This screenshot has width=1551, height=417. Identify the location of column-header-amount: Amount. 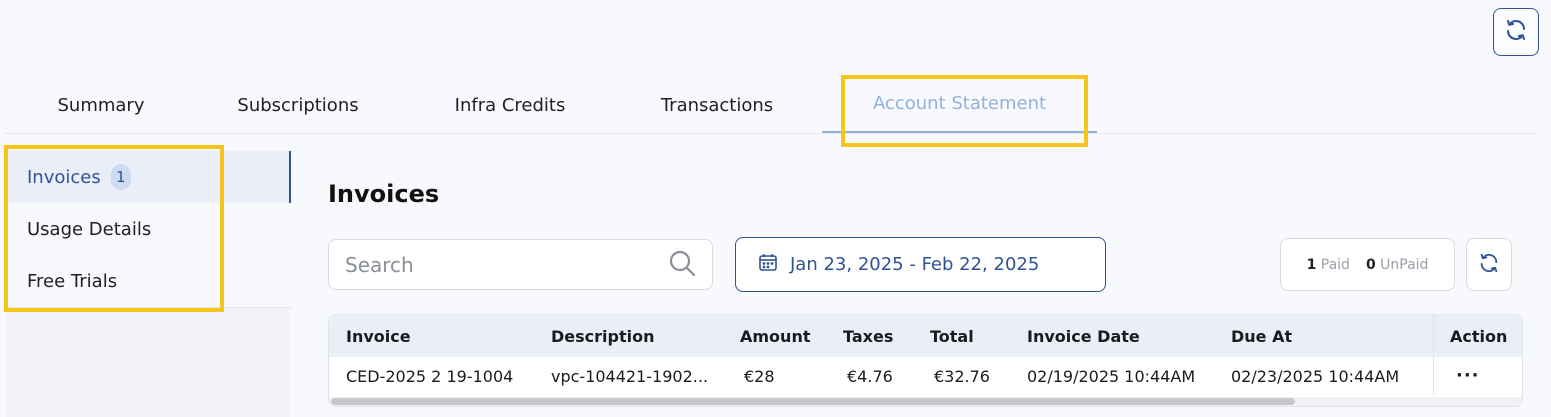
(775, 336).